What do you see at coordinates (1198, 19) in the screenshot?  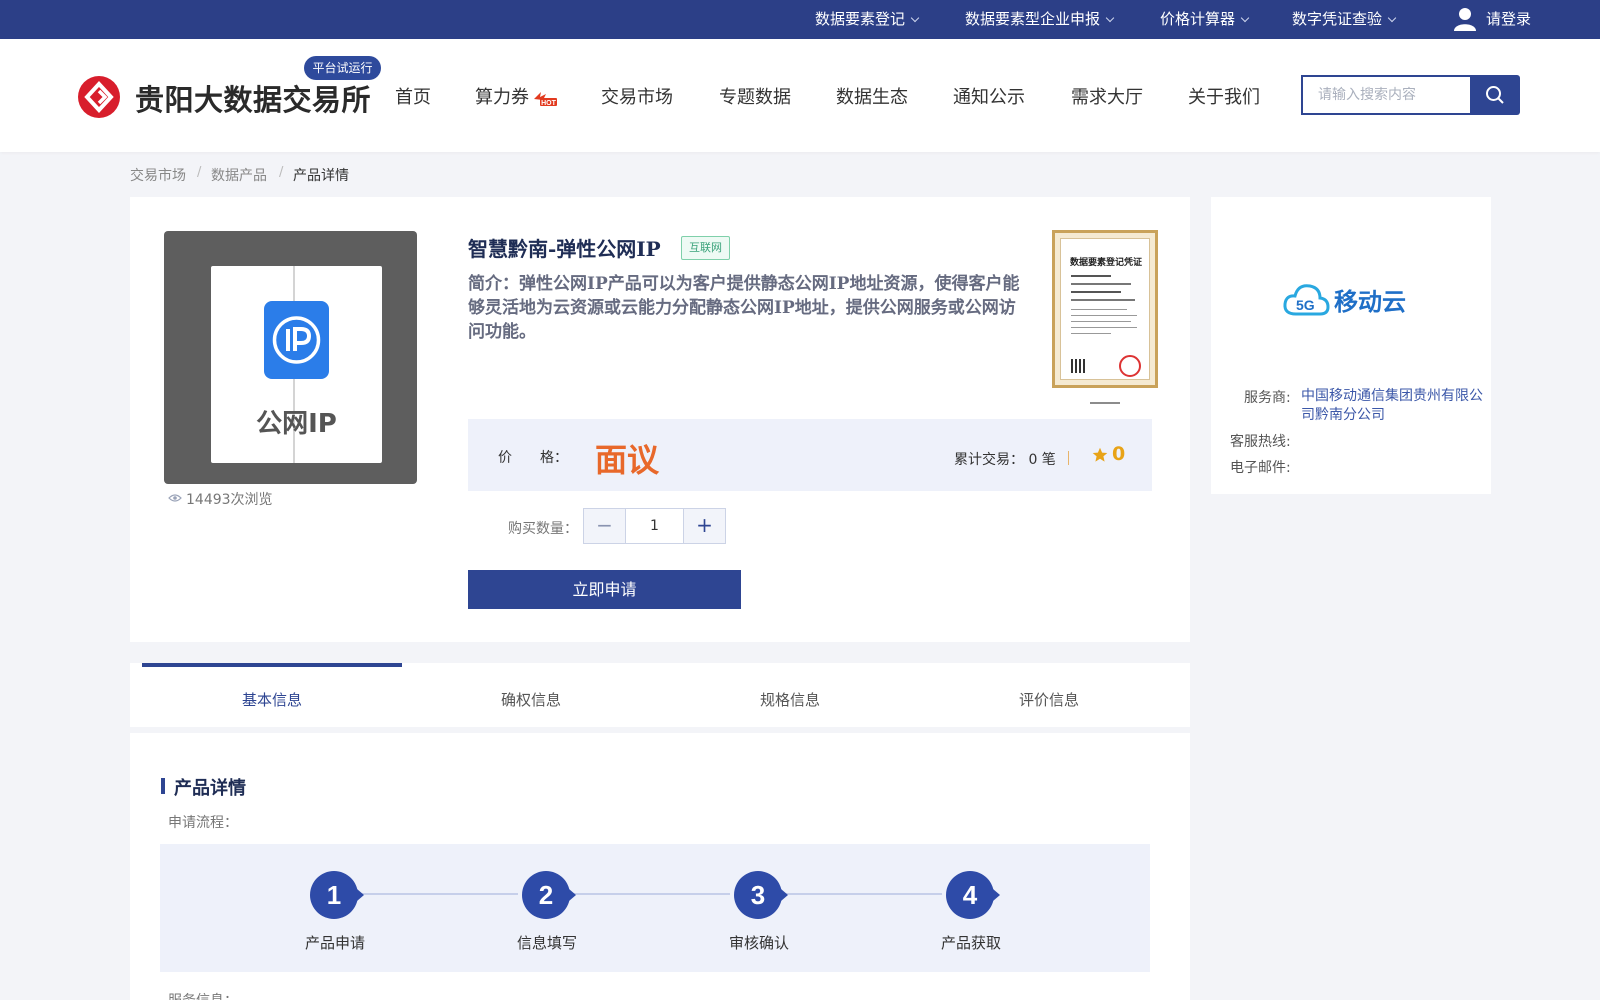 I see `topbar-link-label: 价格计算器` at bounding box center [1198, 19].